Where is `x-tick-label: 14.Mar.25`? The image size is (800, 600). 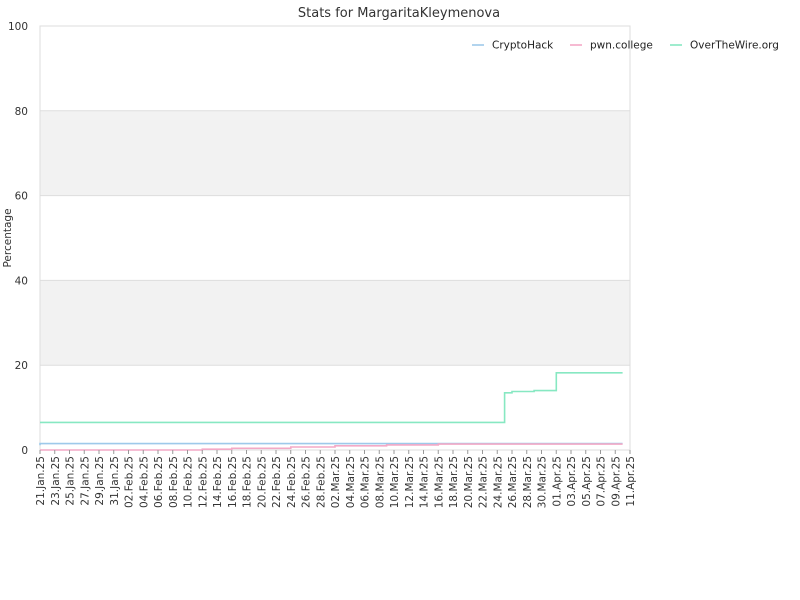 x-tick-label: 14.Mar.25 is located at coordinates (425, 482).